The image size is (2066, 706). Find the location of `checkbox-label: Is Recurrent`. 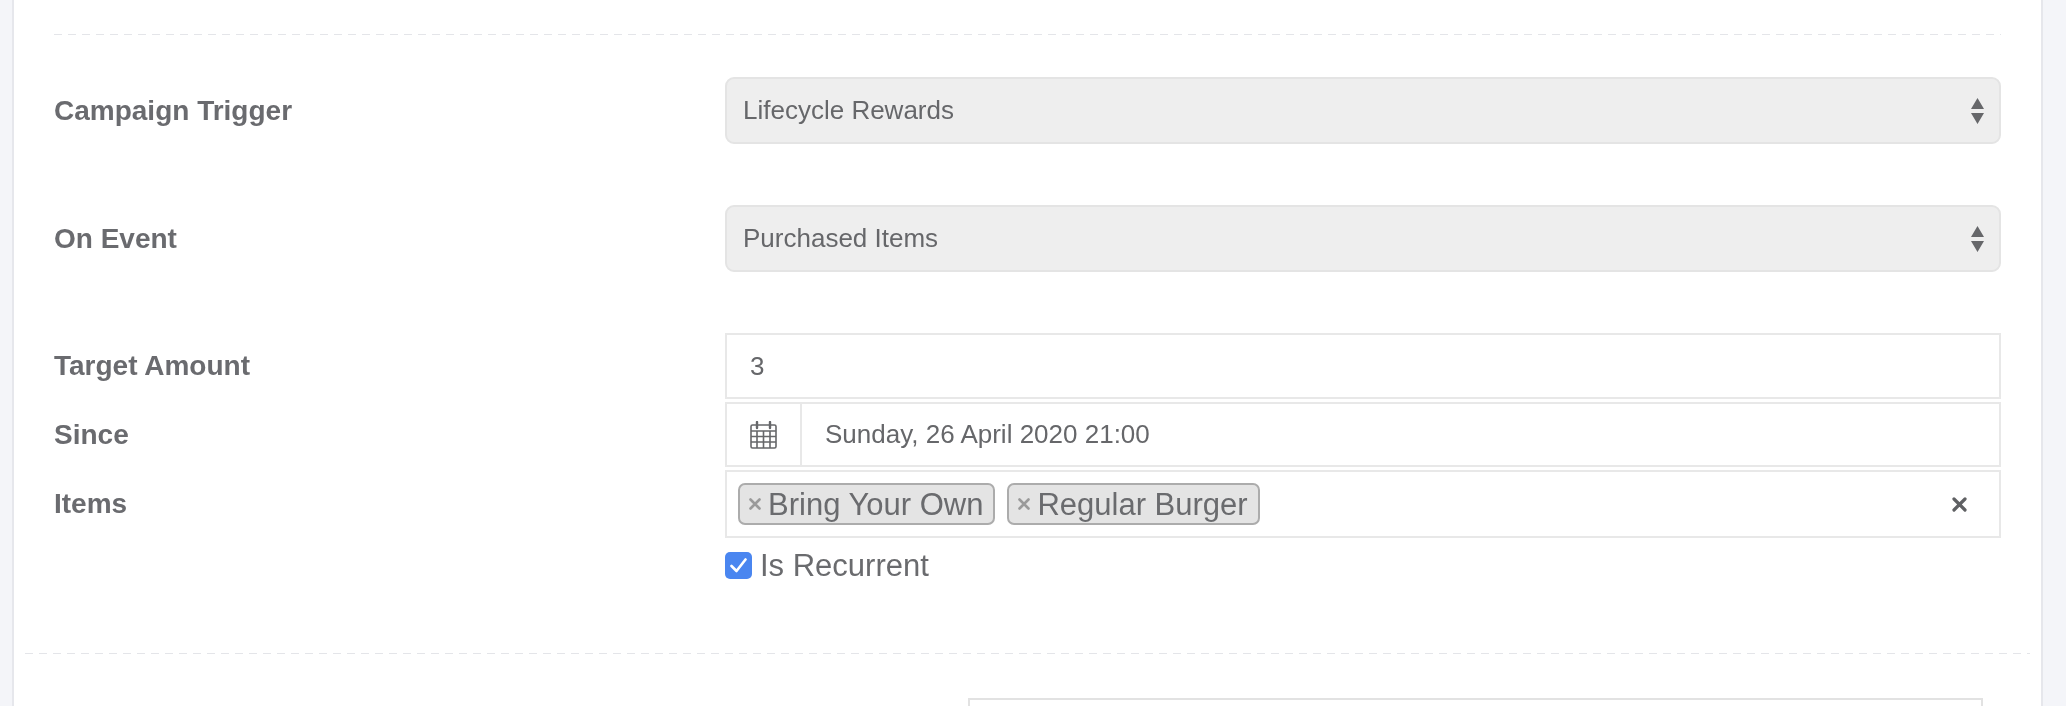

checkbox-label: Is Recurrent is located at coordinates (844, 565).